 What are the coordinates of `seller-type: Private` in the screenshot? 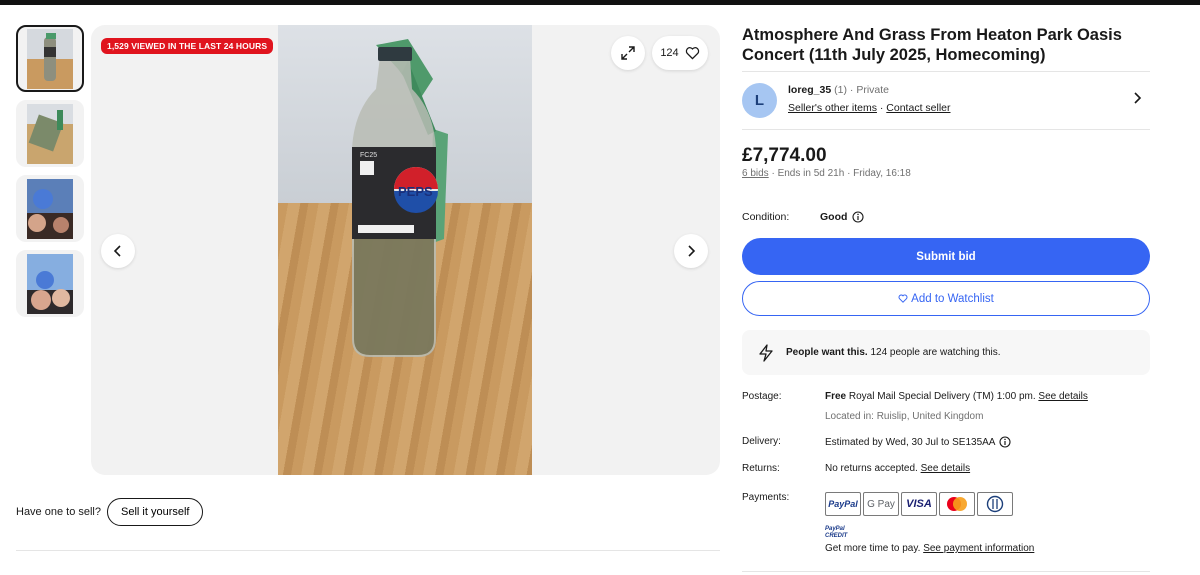 It's located at (872, 90).